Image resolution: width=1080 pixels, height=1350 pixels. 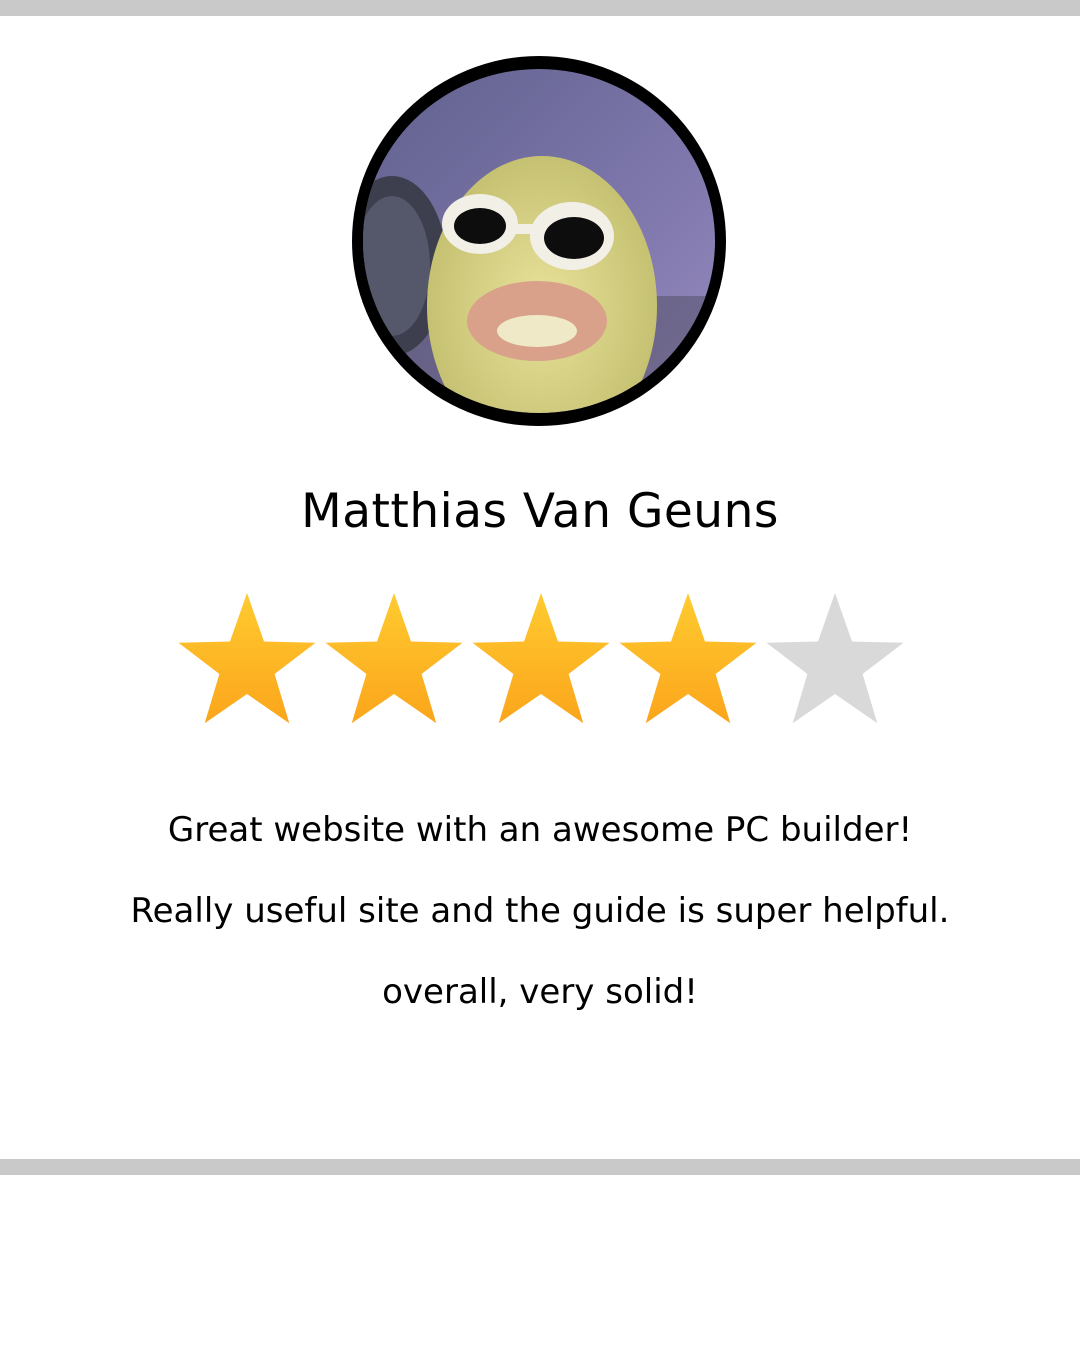 I want to click on duckling-avatar-icon, so click(x=539, y=241).